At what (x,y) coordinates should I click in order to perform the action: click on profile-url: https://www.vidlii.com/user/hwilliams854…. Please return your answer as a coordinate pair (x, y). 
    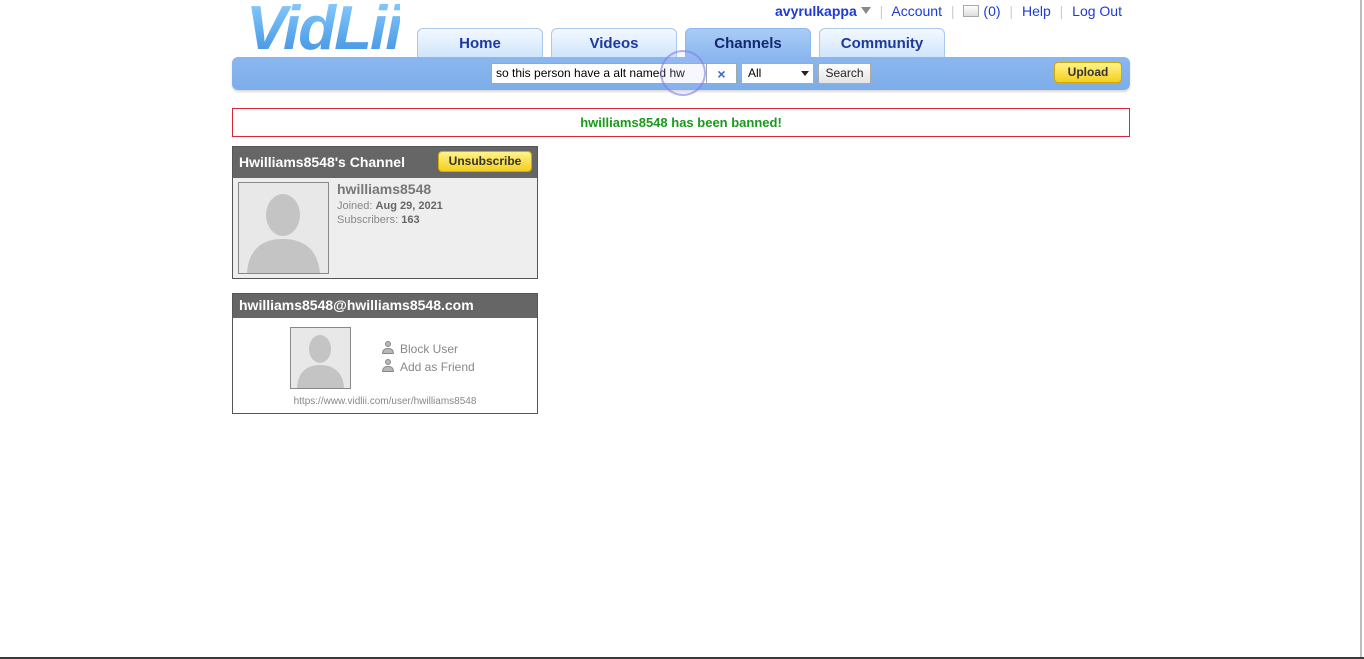
    Looking at the image, I should click on (385, 401).